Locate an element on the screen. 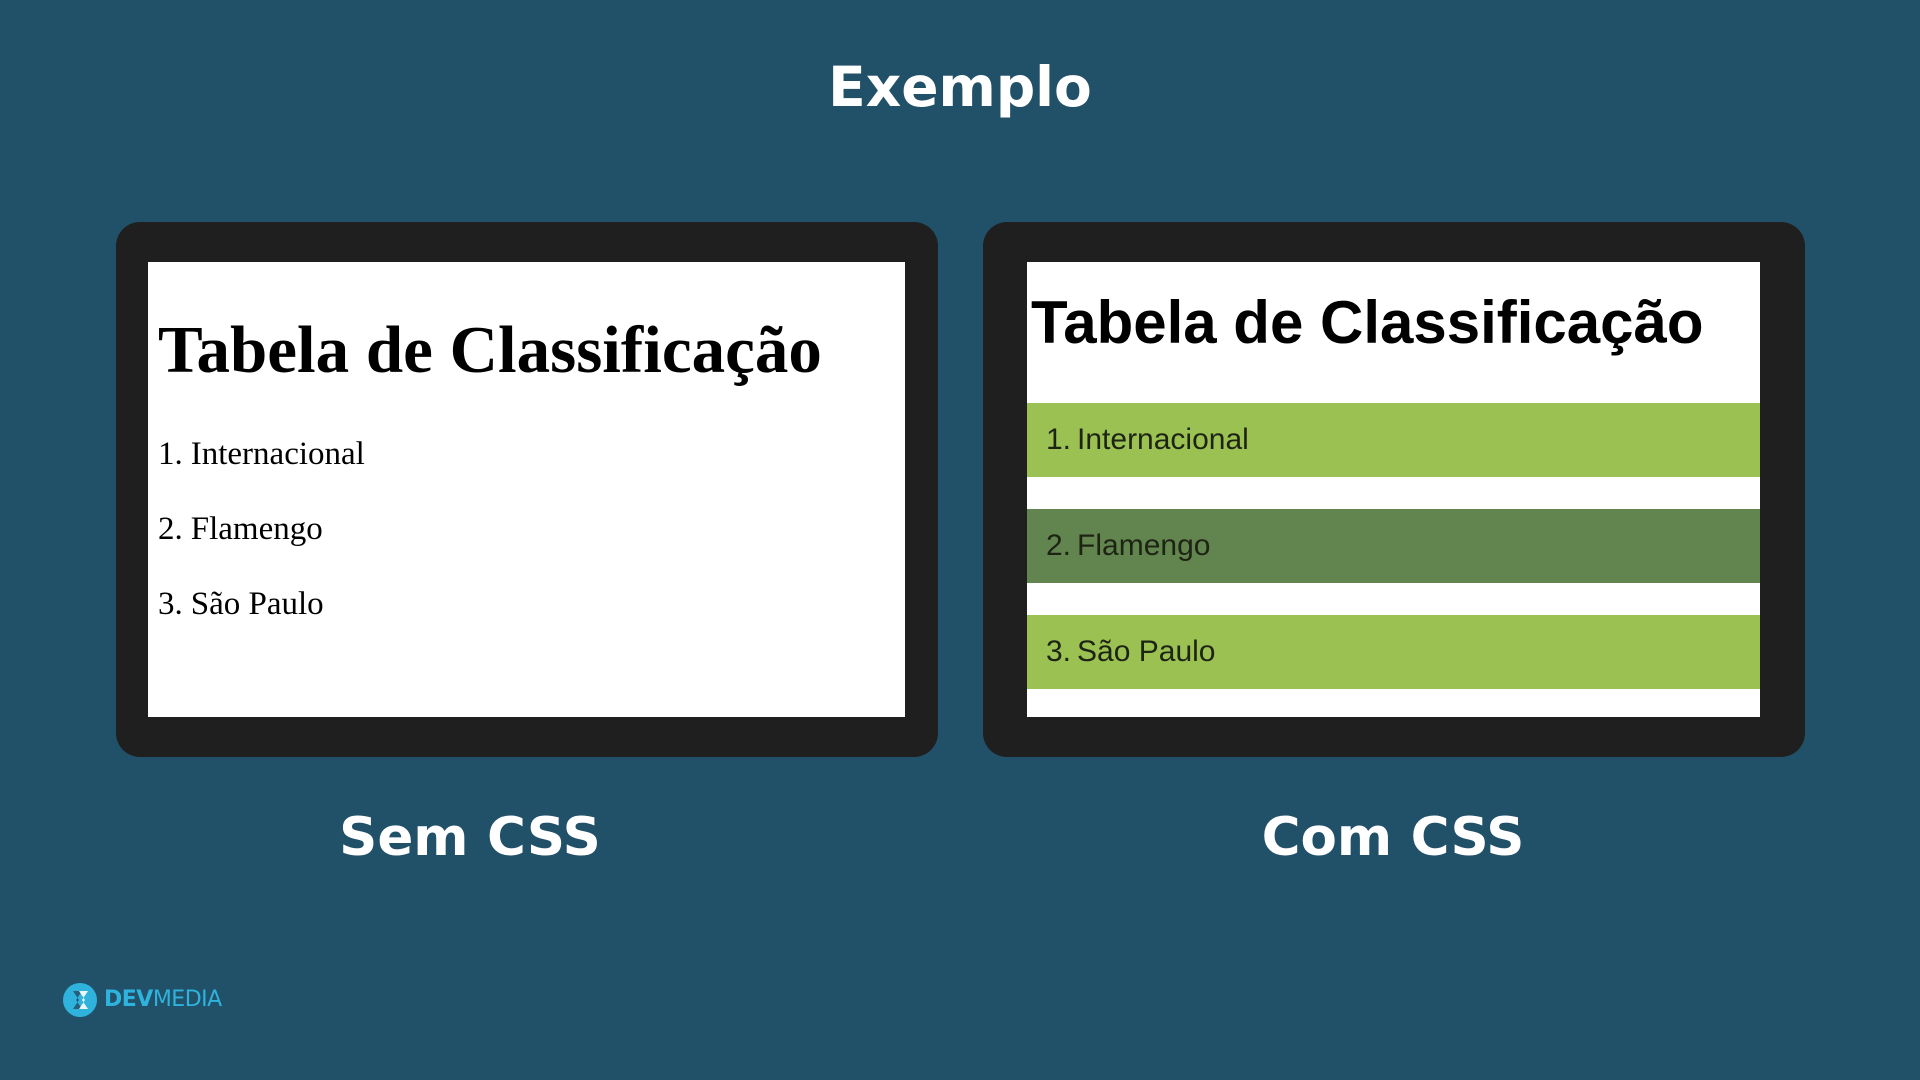  slide-title: Exemplo is located at coordinates (960, 87).